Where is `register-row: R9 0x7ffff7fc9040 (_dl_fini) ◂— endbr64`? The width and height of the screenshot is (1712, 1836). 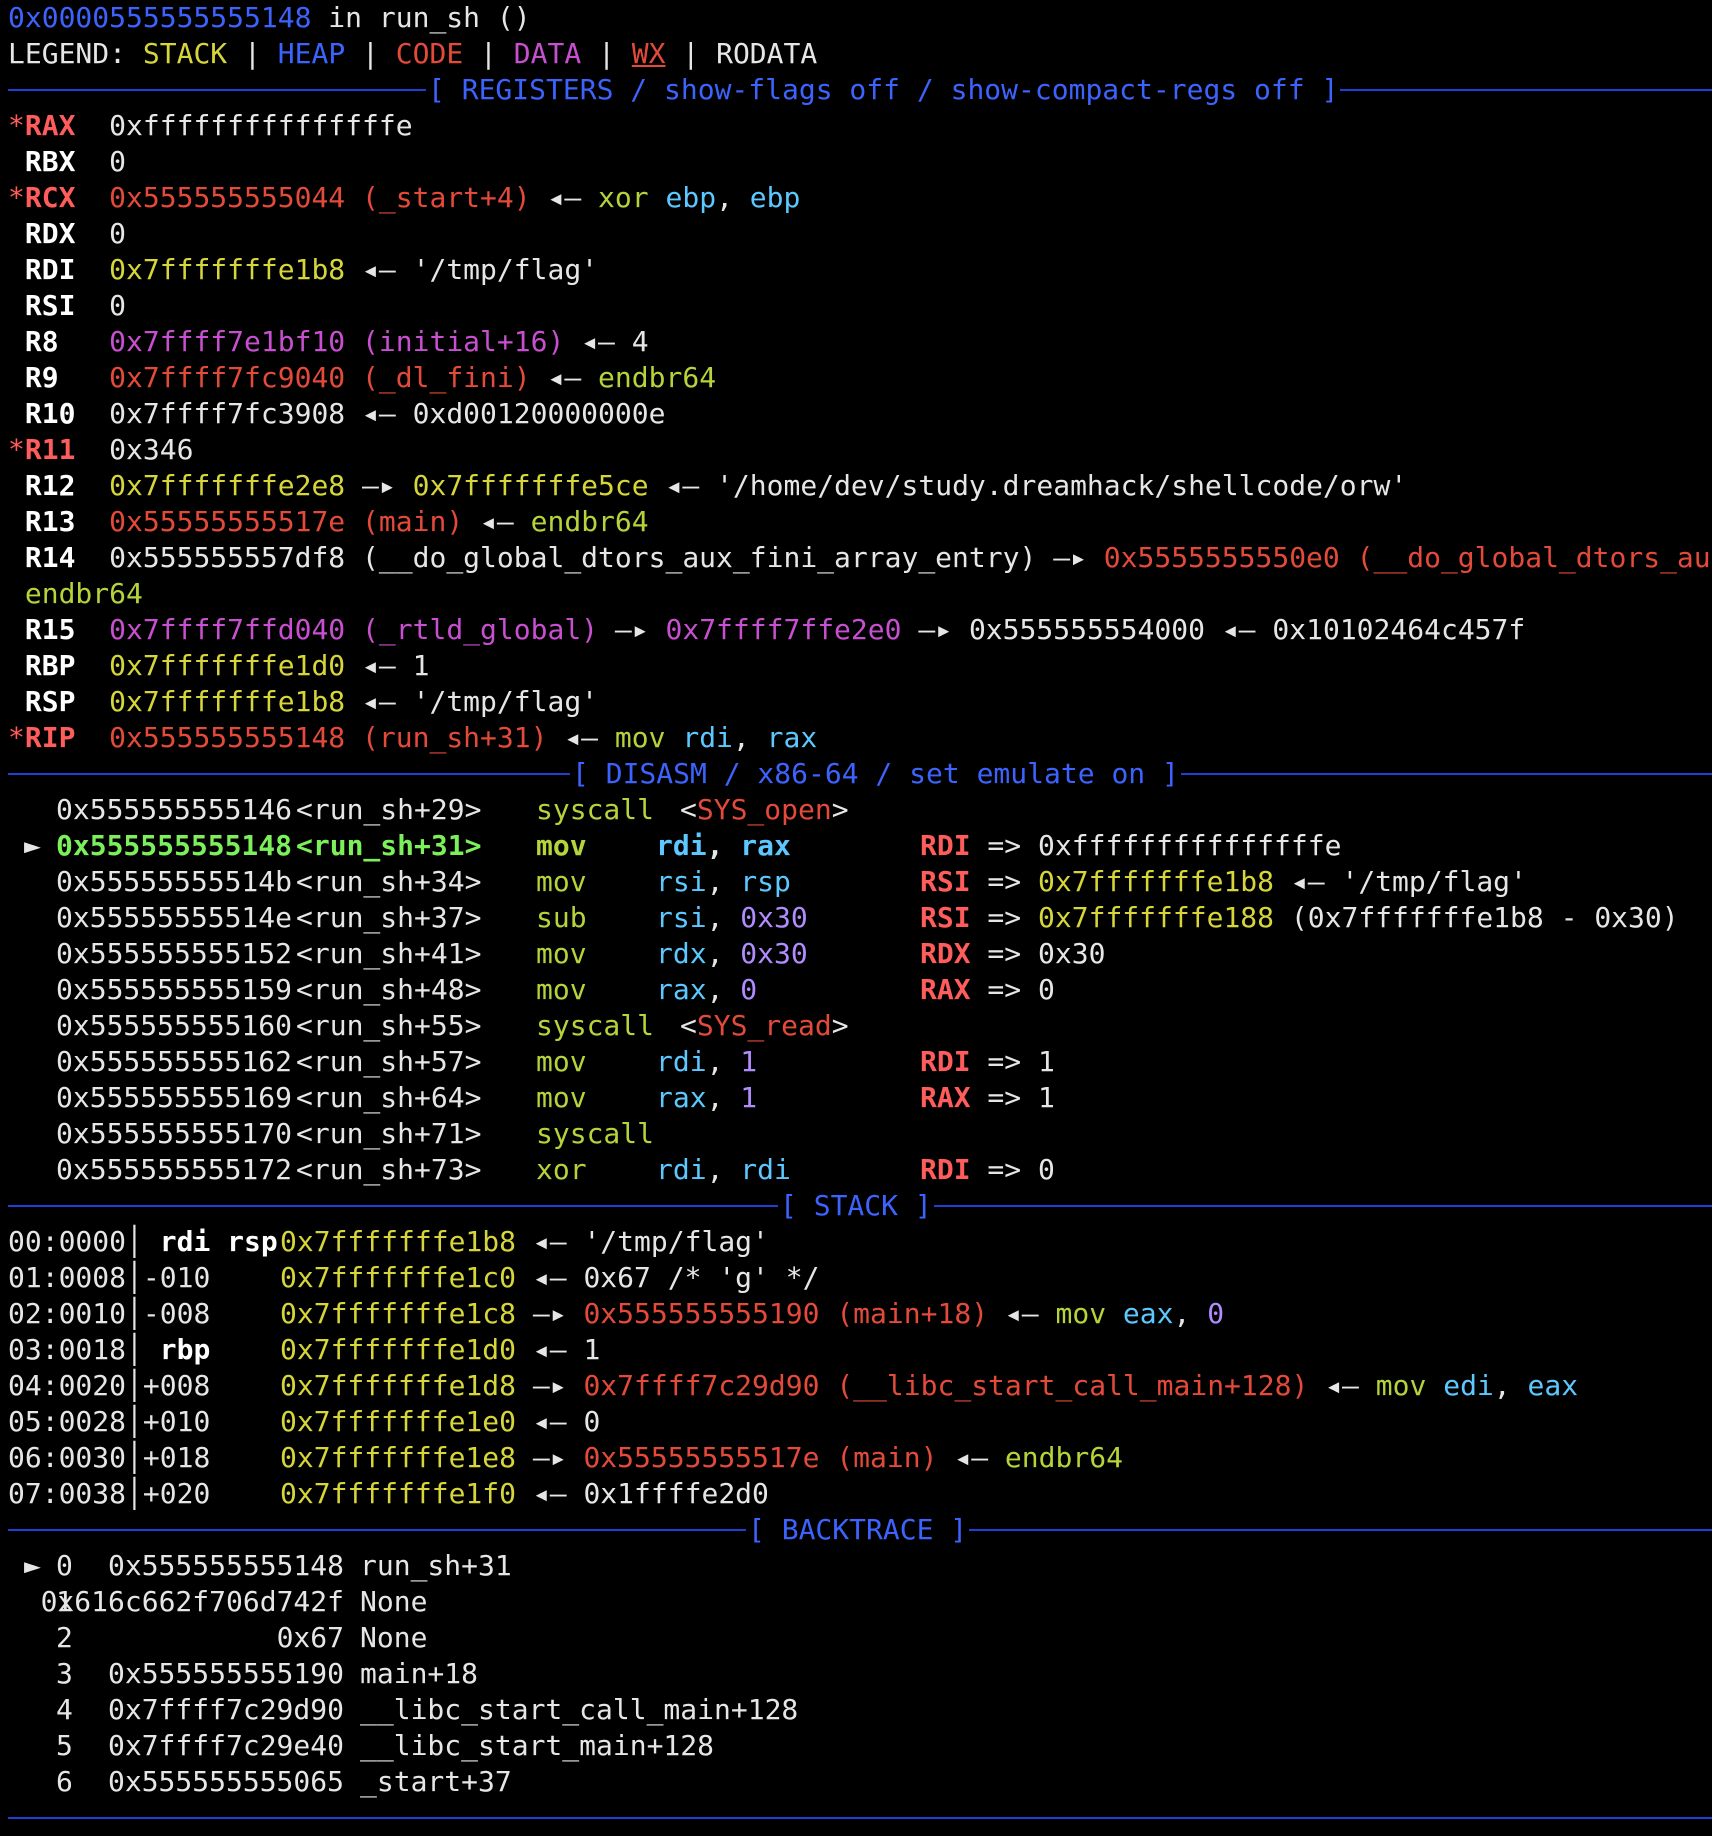
register-row: R9 0x7ffff7fc9040 (_dl_fini) ◂— endbr64 is located at coordinates (860, 378).